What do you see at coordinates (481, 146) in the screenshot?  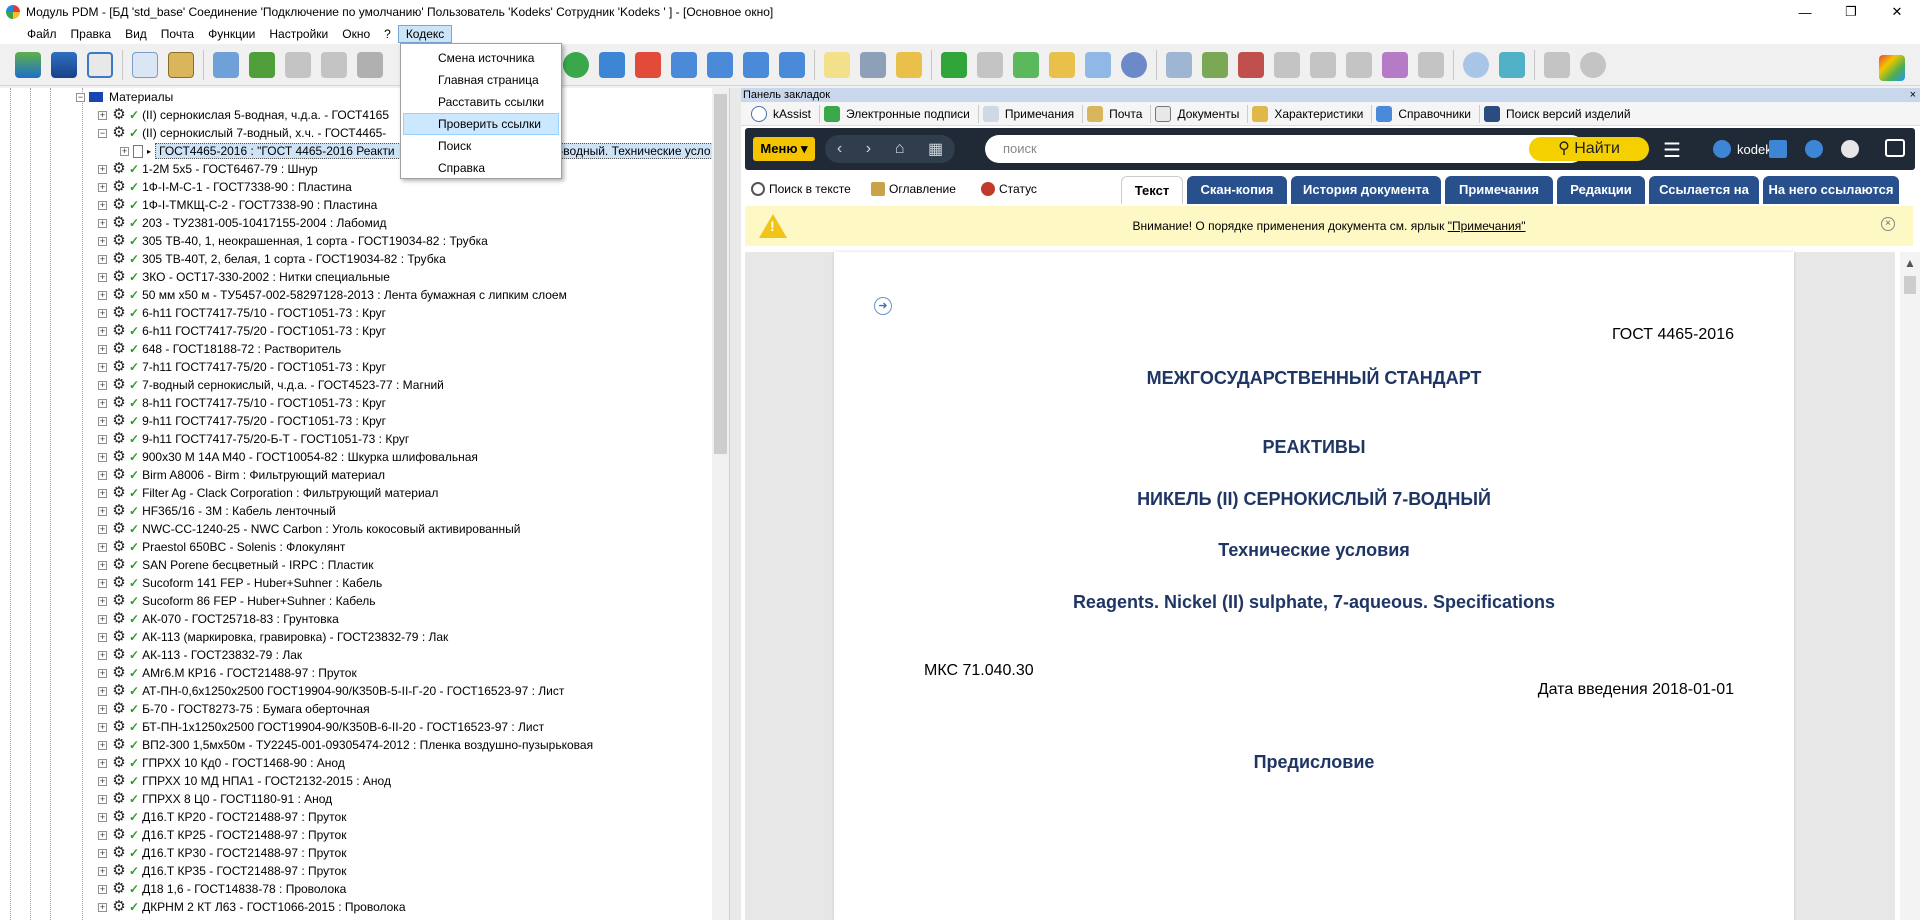 I see `menu-item-search: Поиск` at bounding box center [481, 146].